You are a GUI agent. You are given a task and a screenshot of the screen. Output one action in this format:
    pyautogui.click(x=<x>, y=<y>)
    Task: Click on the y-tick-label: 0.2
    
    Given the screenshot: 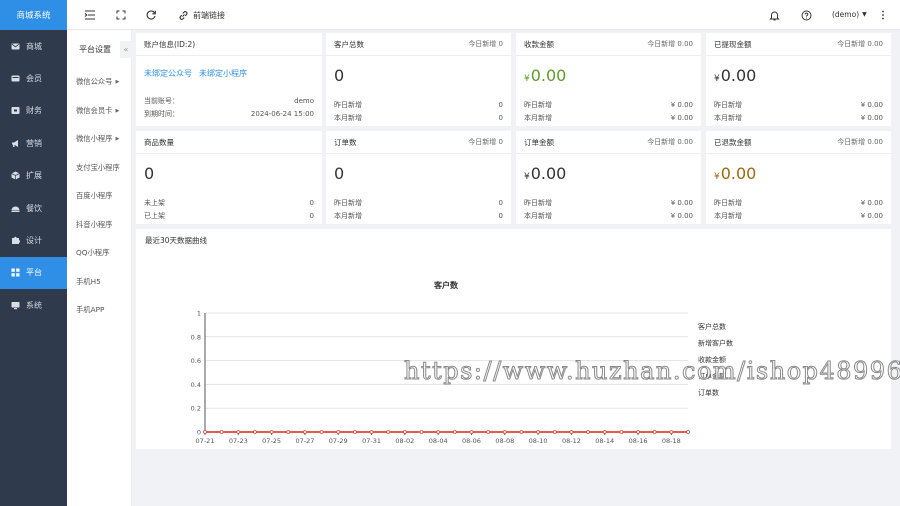 What is the action you would take?
    pyautogui.click(x=196, y=409)
    